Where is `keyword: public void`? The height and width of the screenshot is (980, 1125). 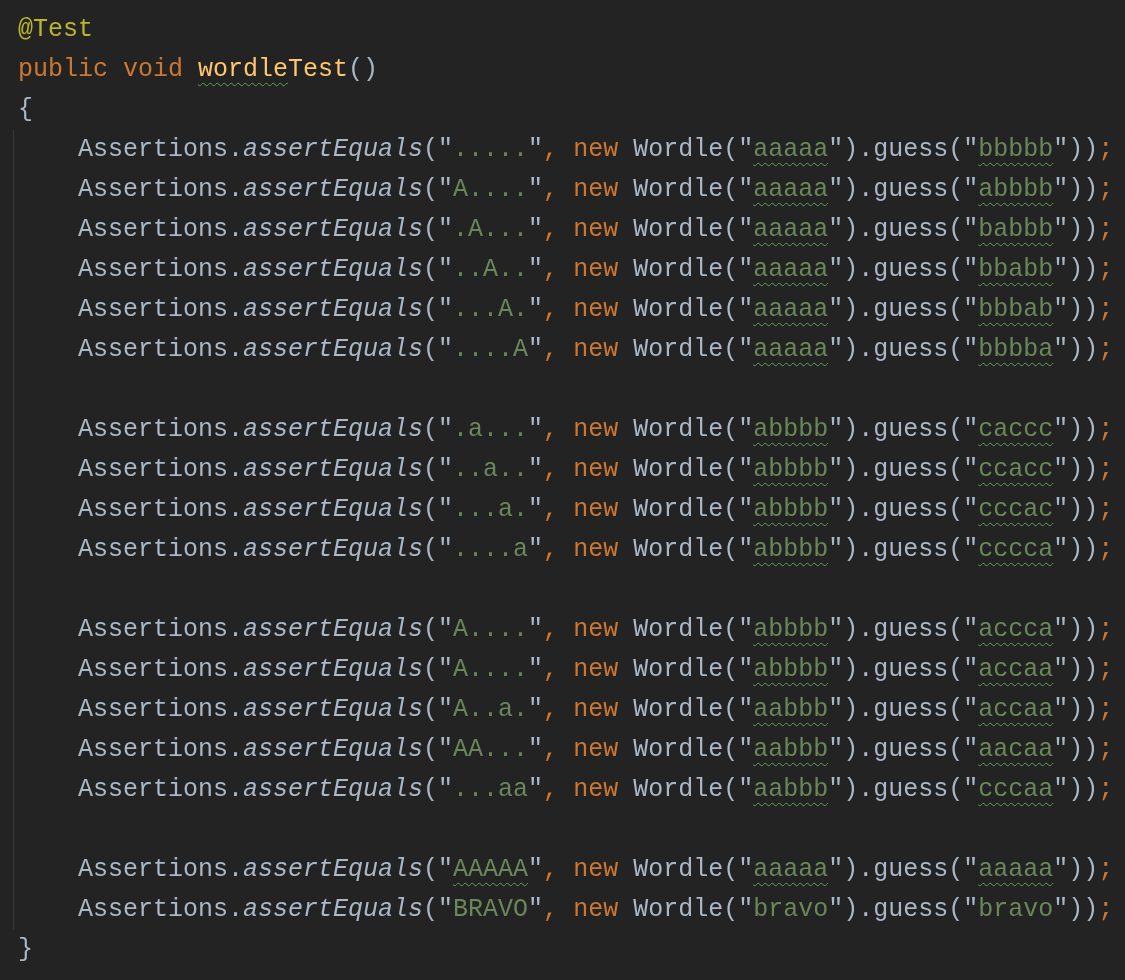 keyword: public void is located at coordinates (101, 69).